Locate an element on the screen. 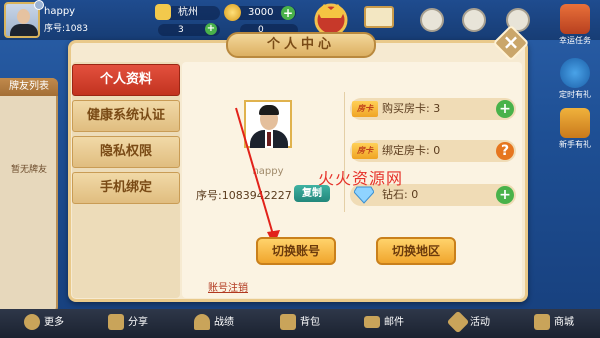 This screenshot has width=600, height=338. trophy-icon is located at coordinates (202, 322).